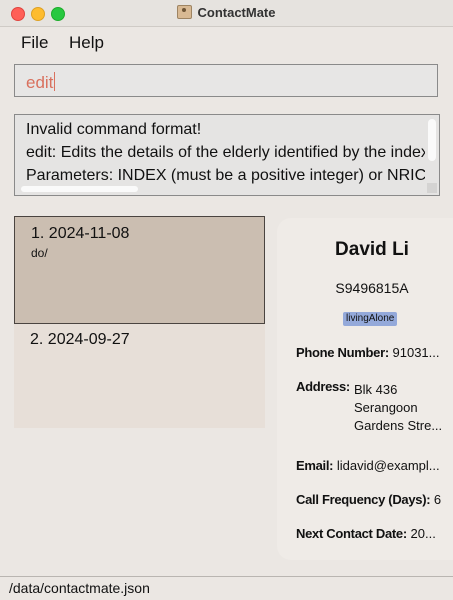 The height and width of the screenshot is (600, 453). Describe the element at coordinates (226, 588) in the screenshot. I see `status-bar: /data/contactmate.json` at that location.